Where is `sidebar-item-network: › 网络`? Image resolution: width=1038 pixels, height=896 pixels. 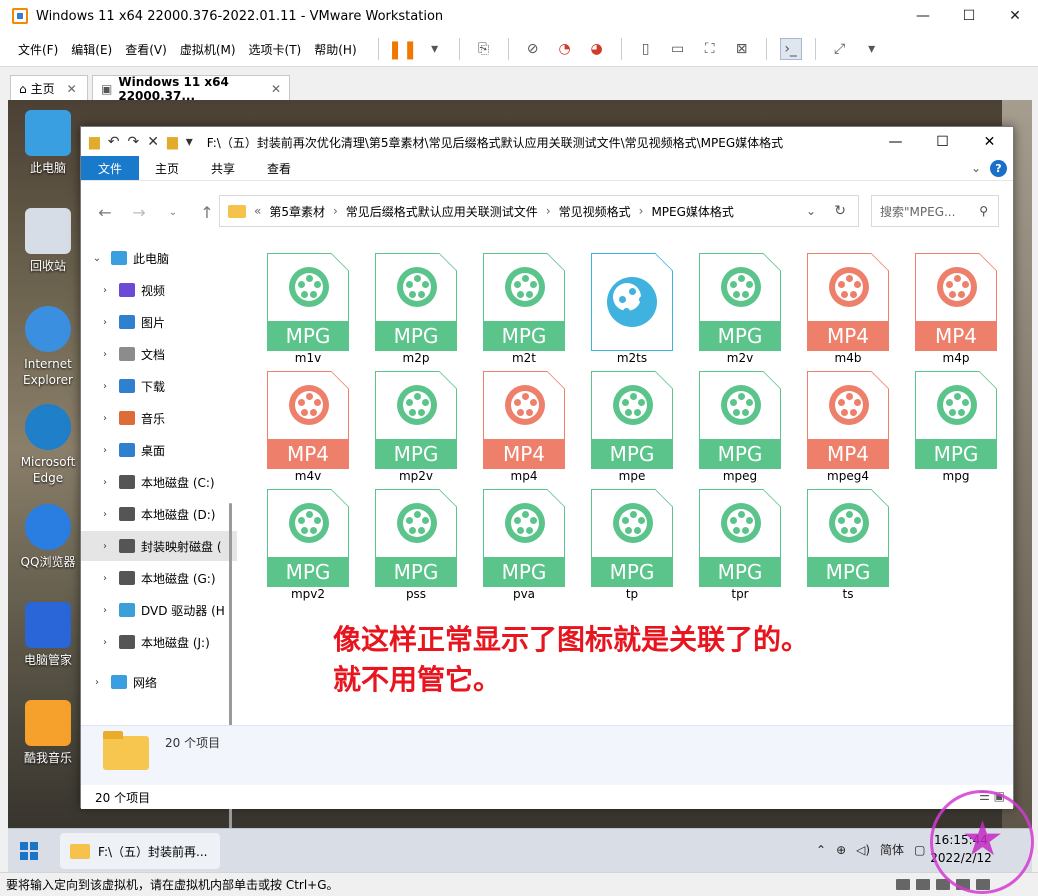 sidebar-item-network: › 网络 is located at coordinates (159, 682).